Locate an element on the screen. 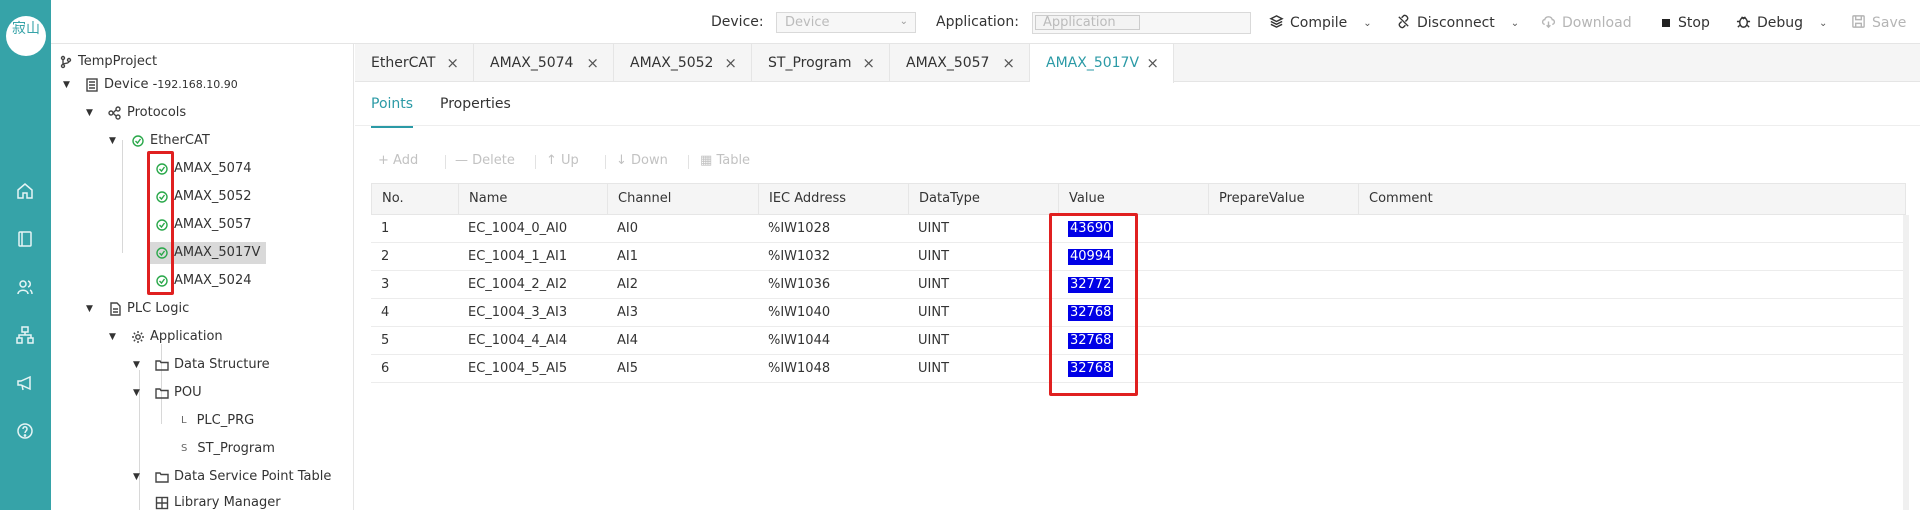 This screenshot has height=510, width=1920. table-row: 4 EC_1004_3_AI3 AI3 %IW1040 UINT 32768 is located at coordinates (1138, 313).